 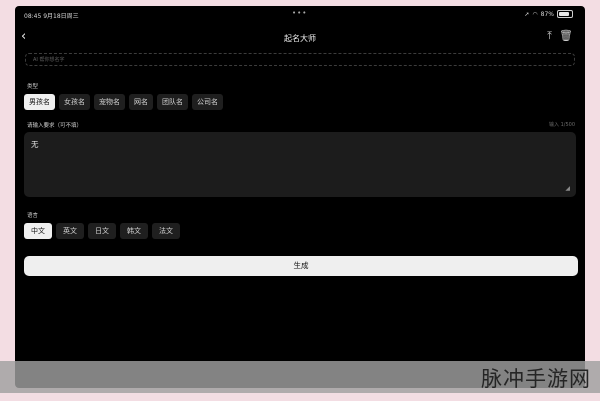 I want to click on battery-fill, so click(x=564, y=14).